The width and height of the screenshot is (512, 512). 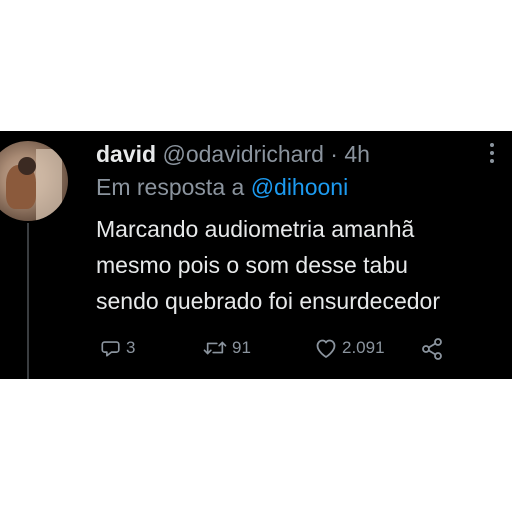 I want to click on reply-count: 3, so click(x=131, y=347).